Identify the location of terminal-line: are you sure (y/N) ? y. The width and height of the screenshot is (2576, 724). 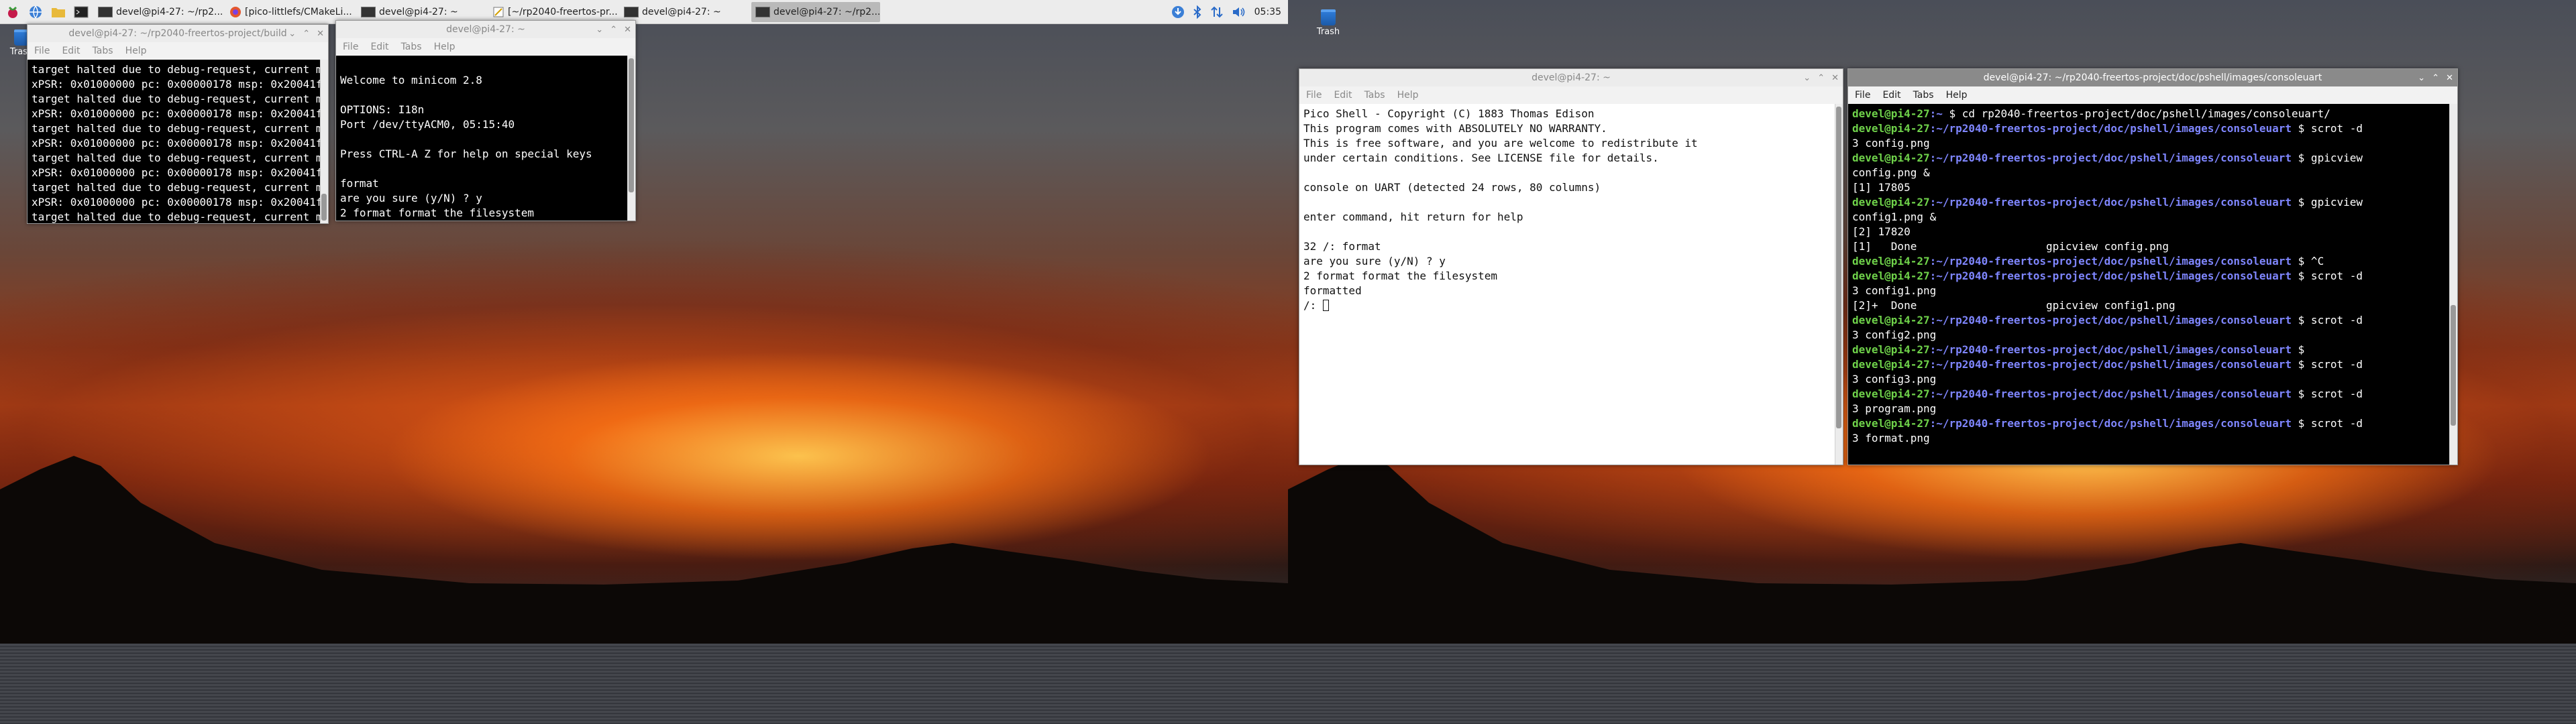
(411, 198).